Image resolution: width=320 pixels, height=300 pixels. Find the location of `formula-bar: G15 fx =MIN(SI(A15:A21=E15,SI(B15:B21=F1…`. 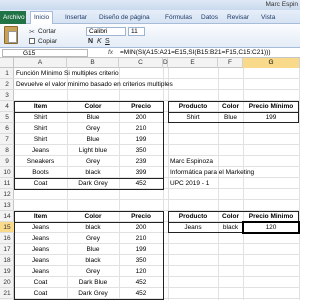

formula-bar: G15 fx =MIN(SI(A15:A21=E15,SI(B15:B21=F1… is located at coordinates (150, 53).